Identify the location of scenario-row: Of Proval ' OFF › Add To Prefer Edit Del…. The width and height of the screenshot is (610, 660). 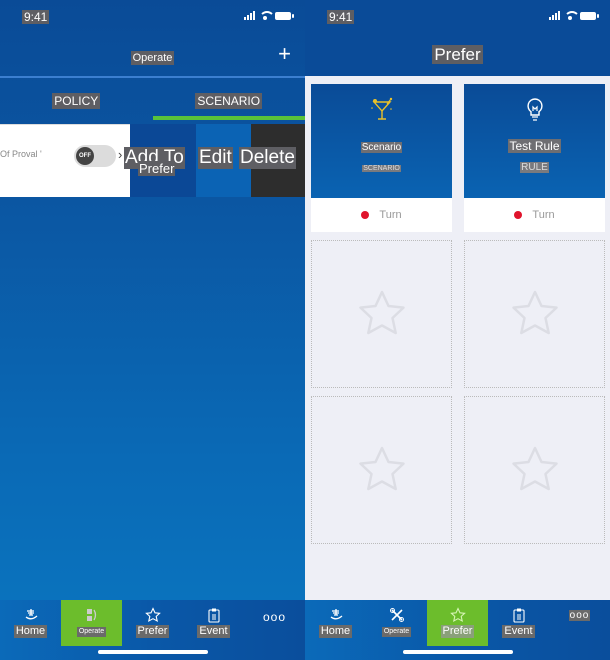
(152, 160).